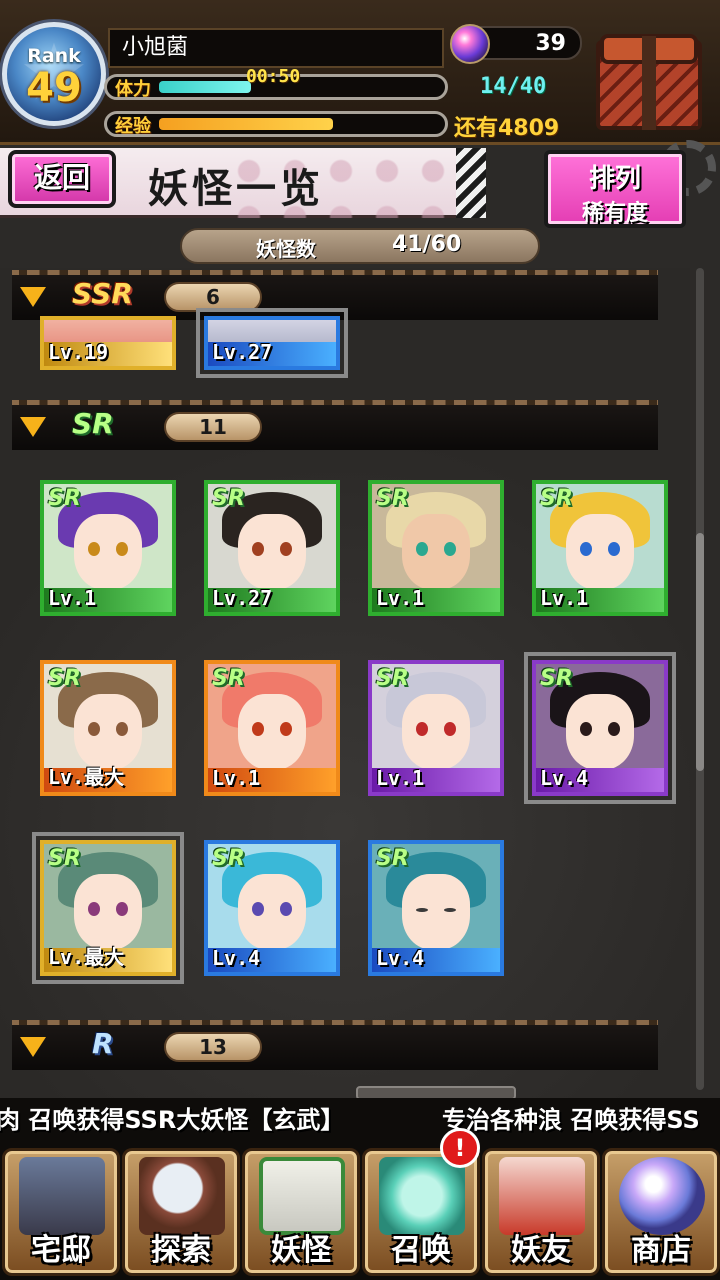 This screenshot has height=1280, width=720. Describe the element at coordinates (276, 48) in the screenshot. I see `player-name: 小旭菌` at that location.